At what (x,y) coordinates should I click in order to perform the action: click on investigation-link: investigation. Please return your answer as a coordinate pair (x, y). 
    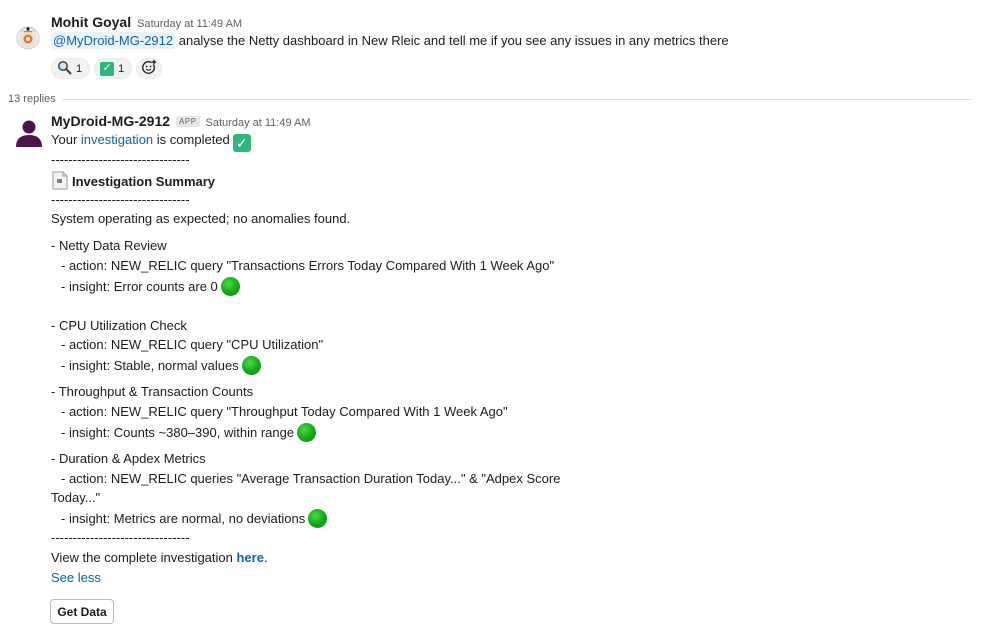
    Looking at the image, I should click on (117, 139).